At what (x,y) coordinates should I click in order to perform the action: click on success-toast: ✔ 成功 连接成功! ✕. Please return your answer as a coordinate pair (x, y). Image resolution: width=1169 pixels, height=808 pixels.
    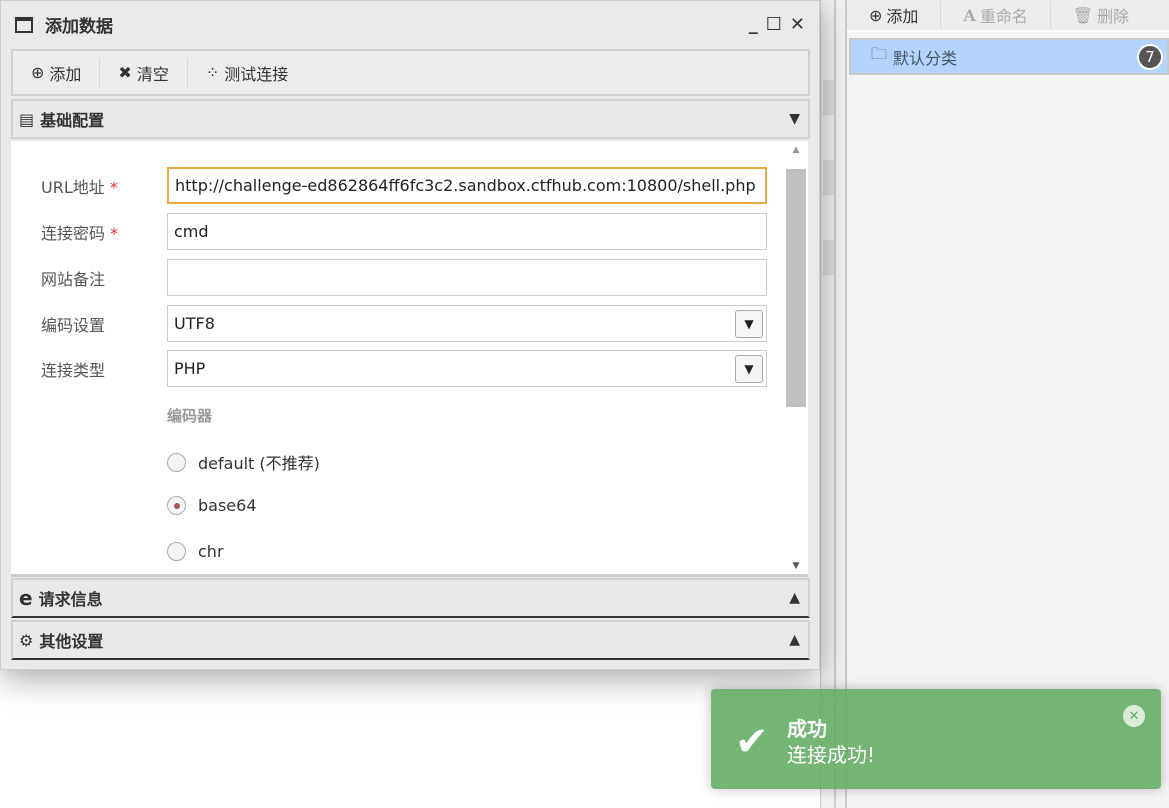
    Looking at the image, I should click on (936, 739).